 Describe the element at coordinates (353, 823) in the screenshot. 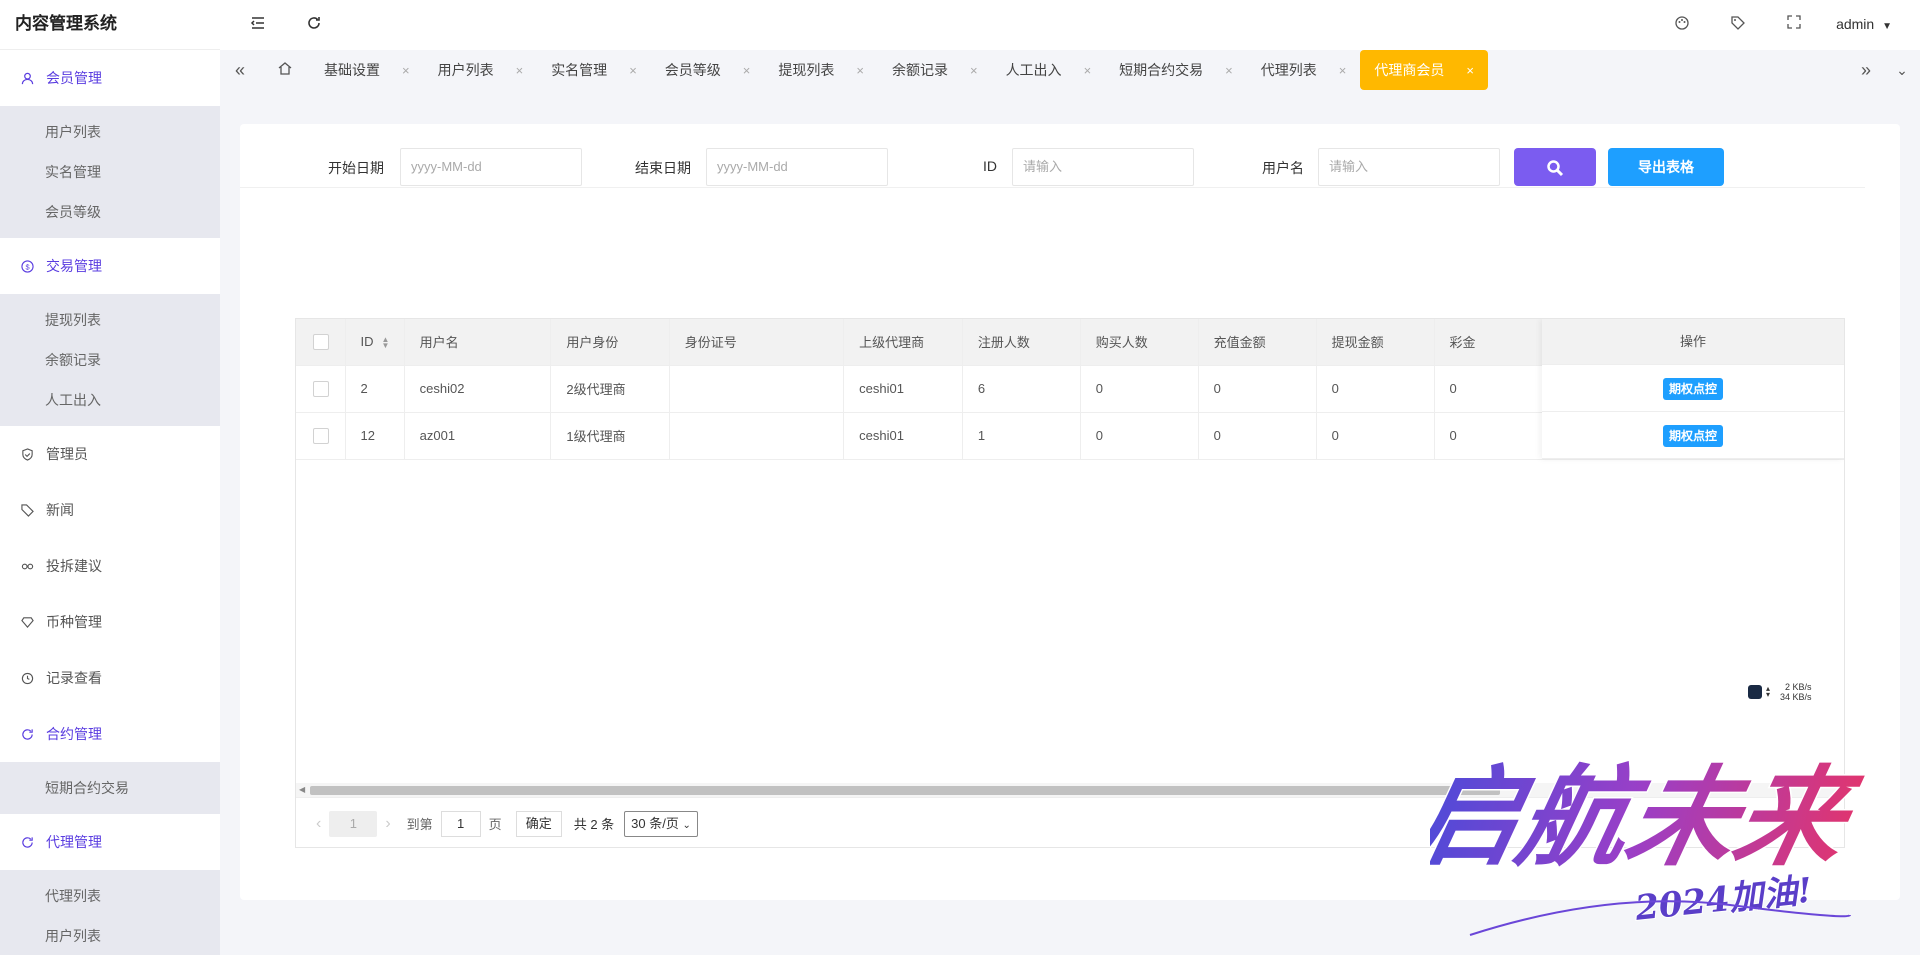

I see `current-page: 1` at that location.